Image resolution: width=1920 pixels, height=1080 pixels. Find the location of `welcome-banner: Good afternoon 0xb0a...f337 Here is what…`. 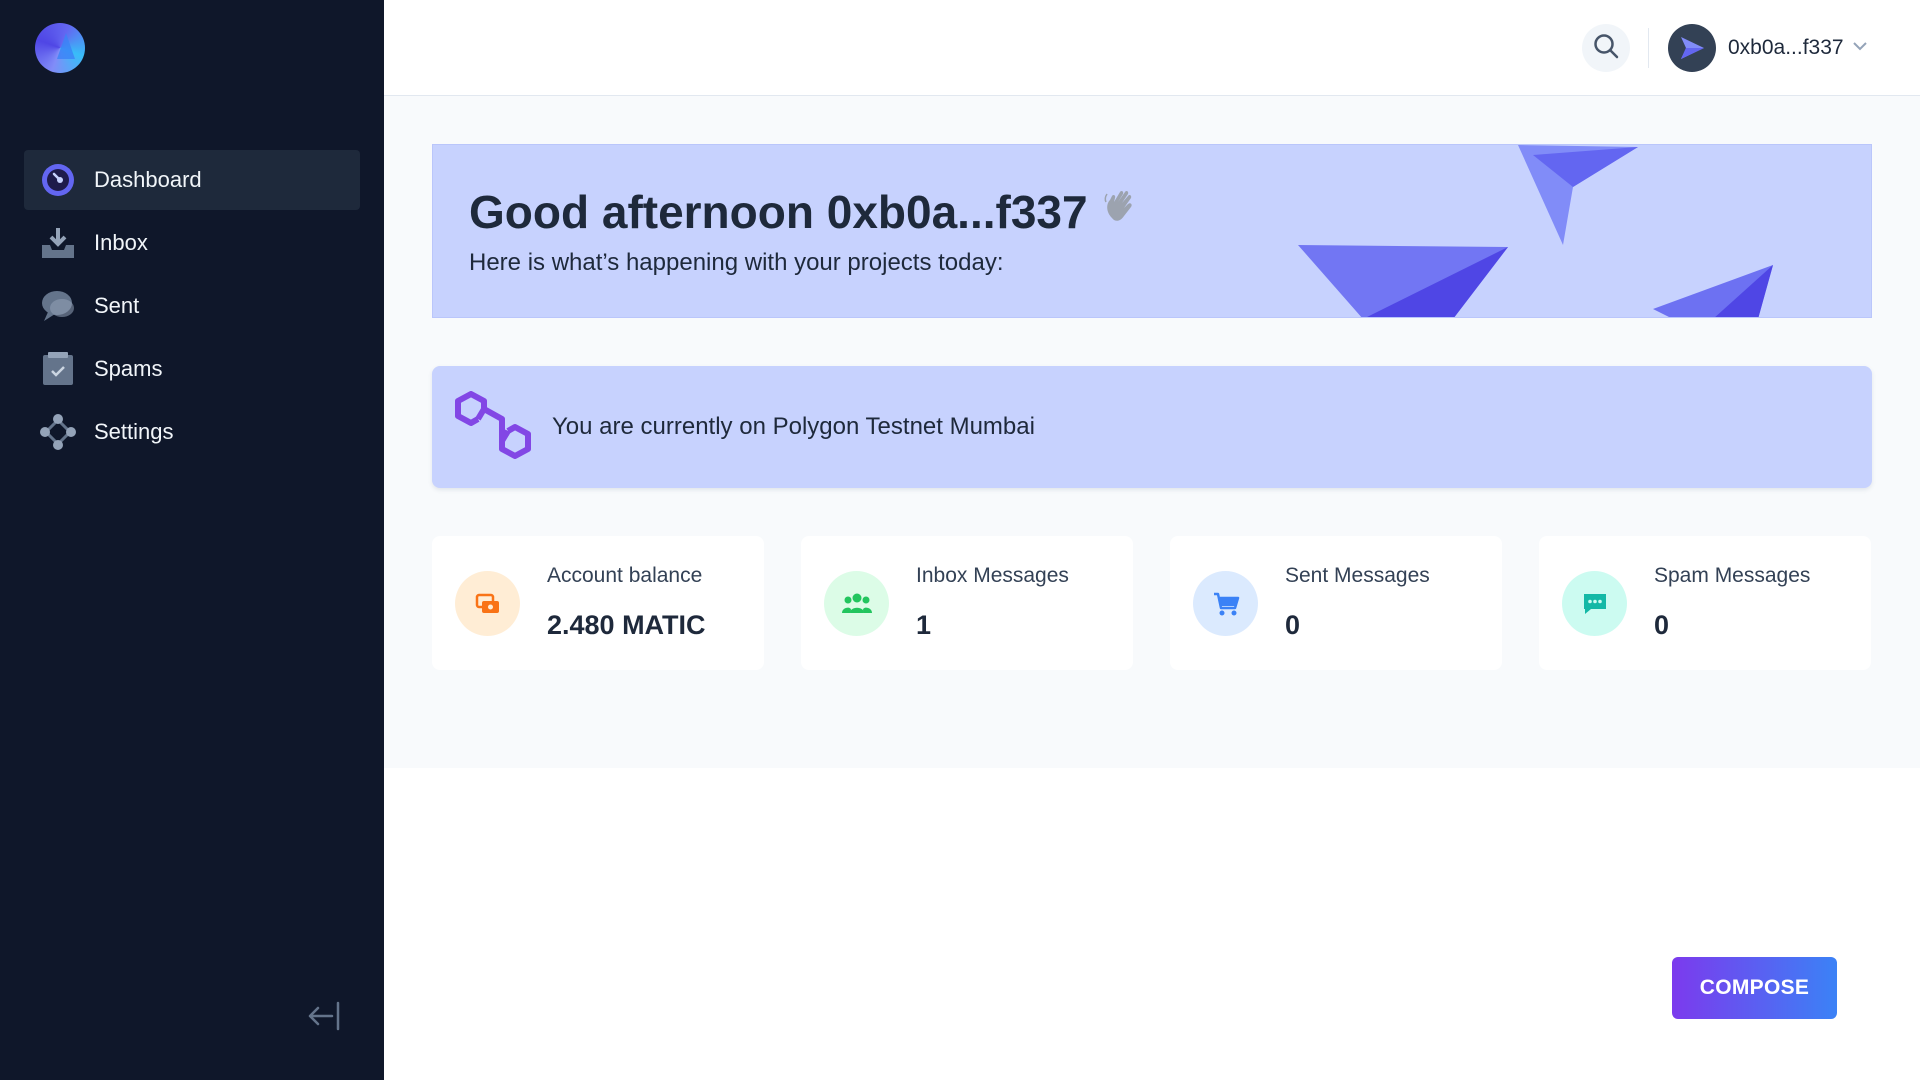

welcome-banner: Good afternoon 0xb0a...f337 Here is what… is located at coordinates (1152, 231).